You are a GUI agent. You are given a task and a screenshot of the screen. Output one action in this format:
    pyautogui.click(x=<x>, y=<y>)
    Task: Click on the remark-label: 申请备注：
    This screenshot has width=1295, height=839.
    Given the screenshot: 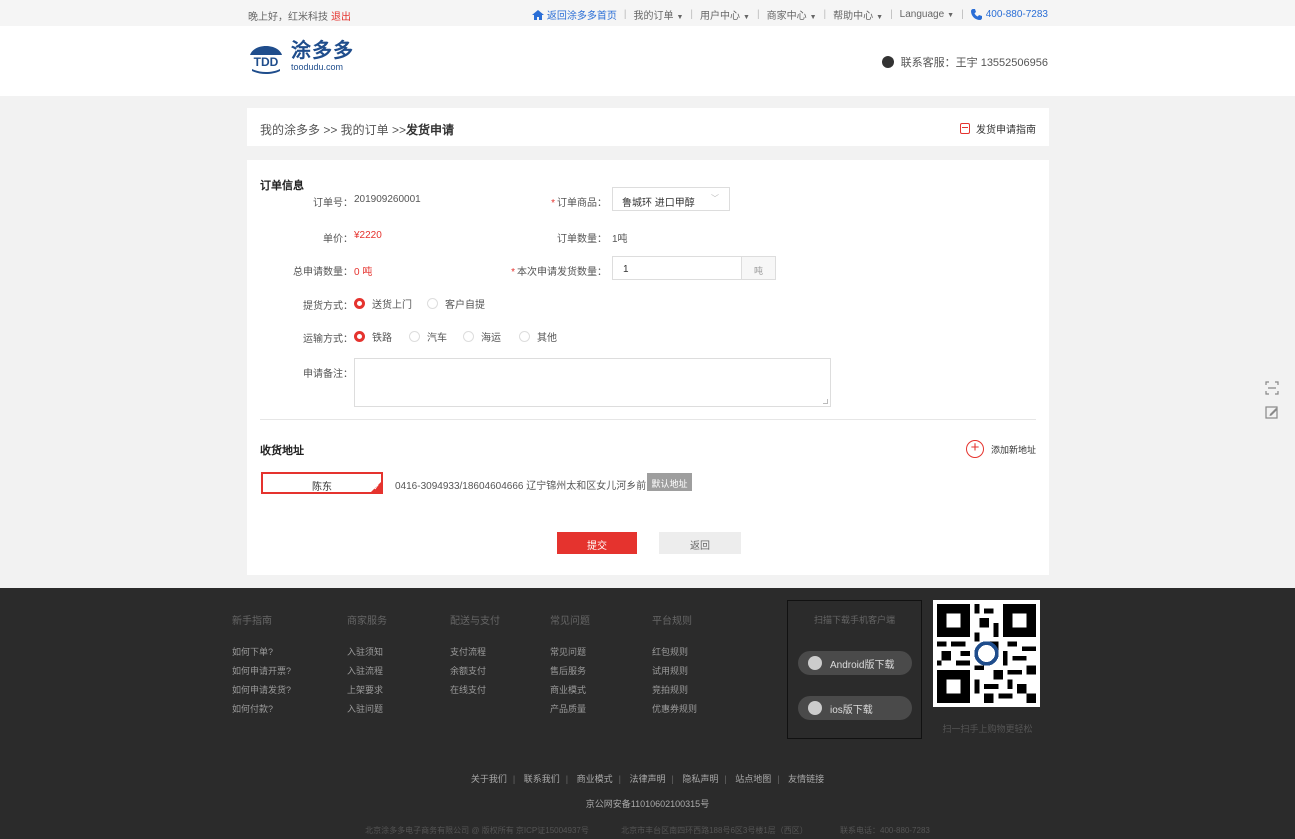 What is the action you would take?
    pyautogui.click(x=328, y=374)
    